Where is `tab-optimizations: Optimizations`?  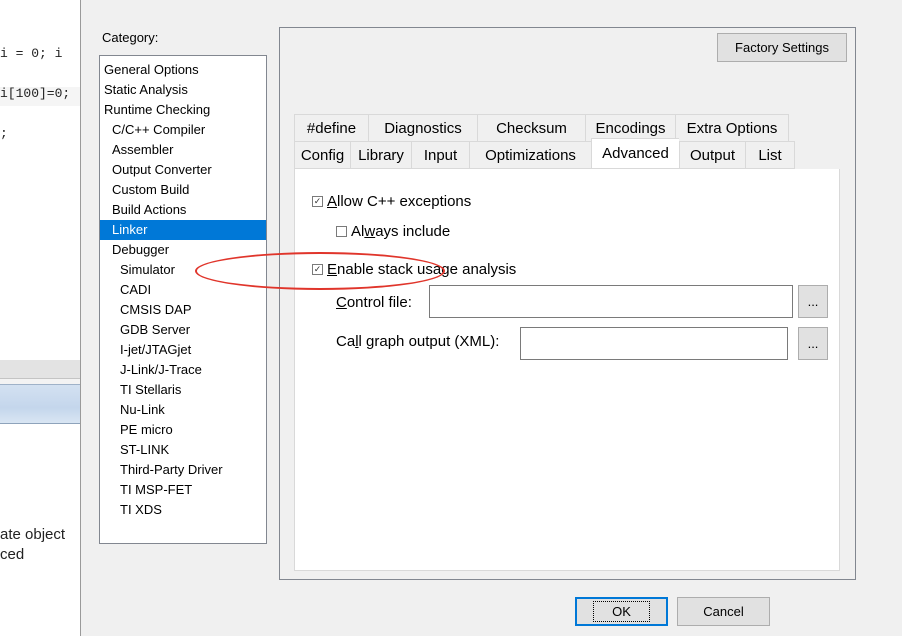 tab-optimizations: Optimizations is located at coordinates (530, 155).